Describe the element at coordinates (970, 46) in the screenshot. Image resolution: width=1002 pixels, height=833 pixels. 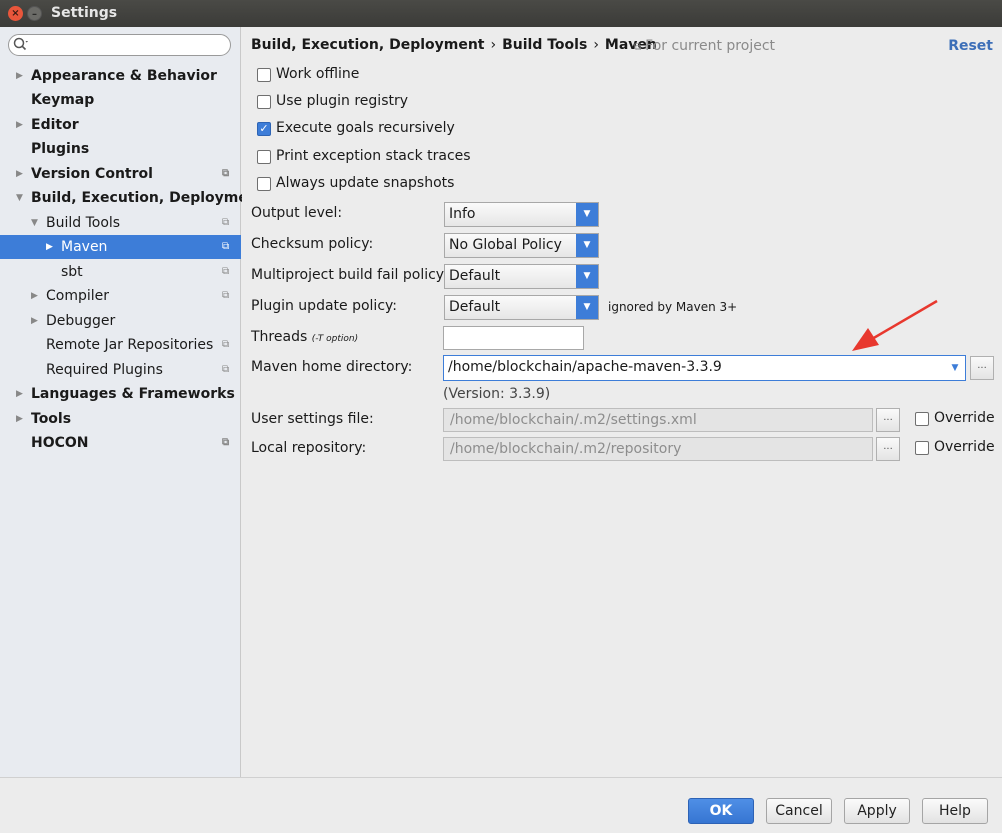
I see `reset-link: Reset` at that location.